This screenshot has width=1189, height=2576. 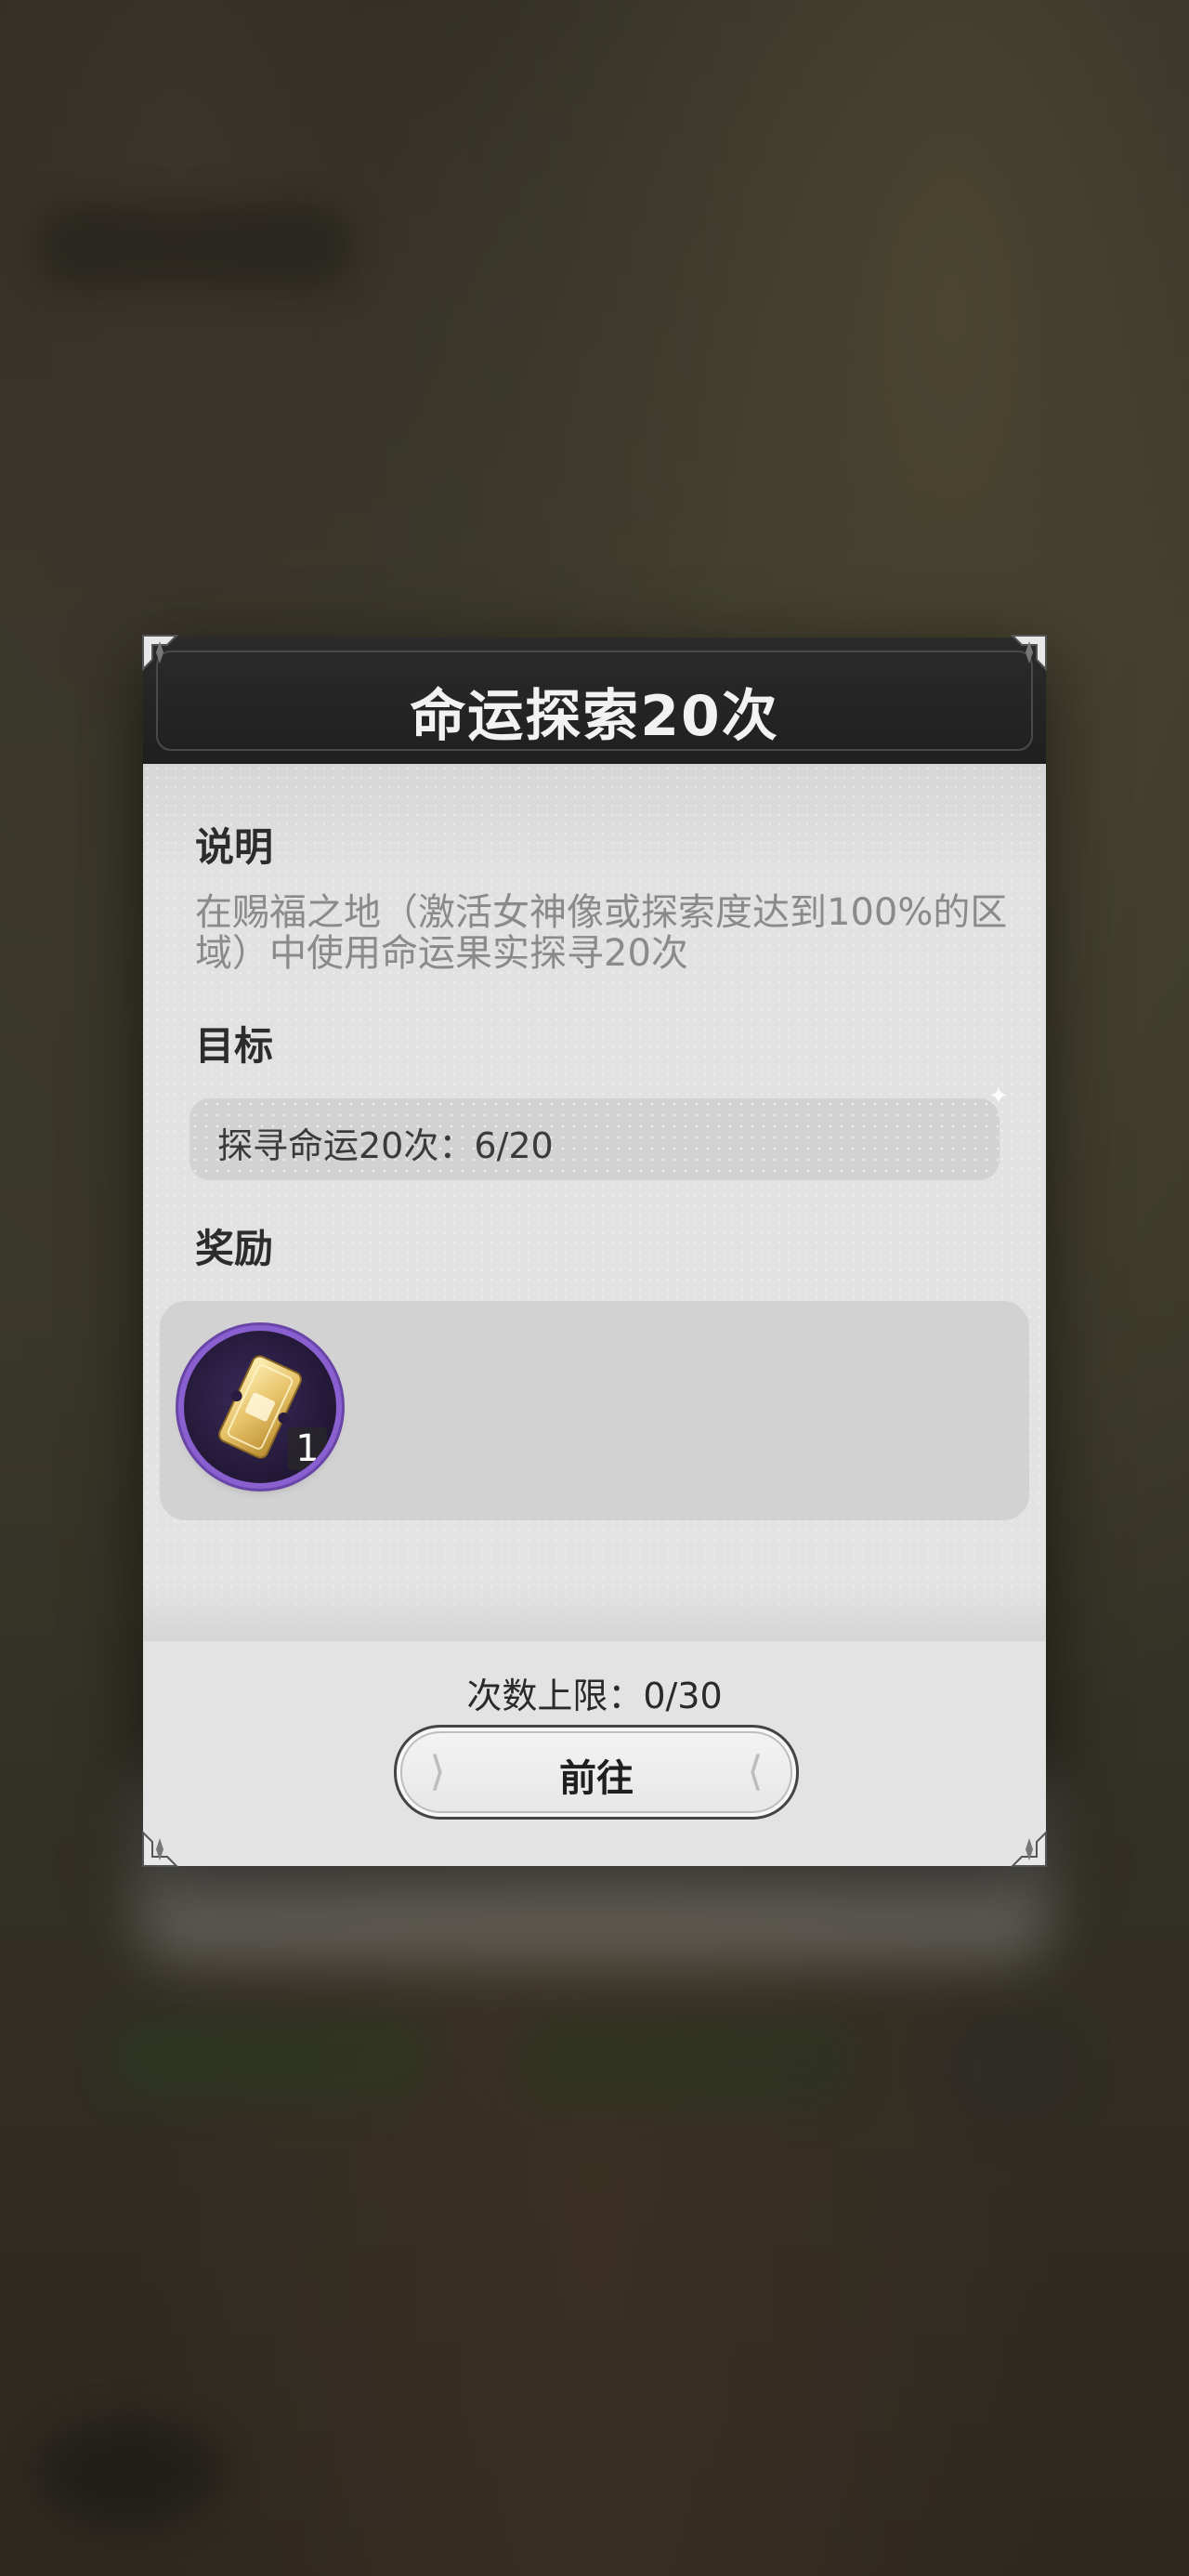 I want to click on reward-item: 1, so click(x=260, y=1407).